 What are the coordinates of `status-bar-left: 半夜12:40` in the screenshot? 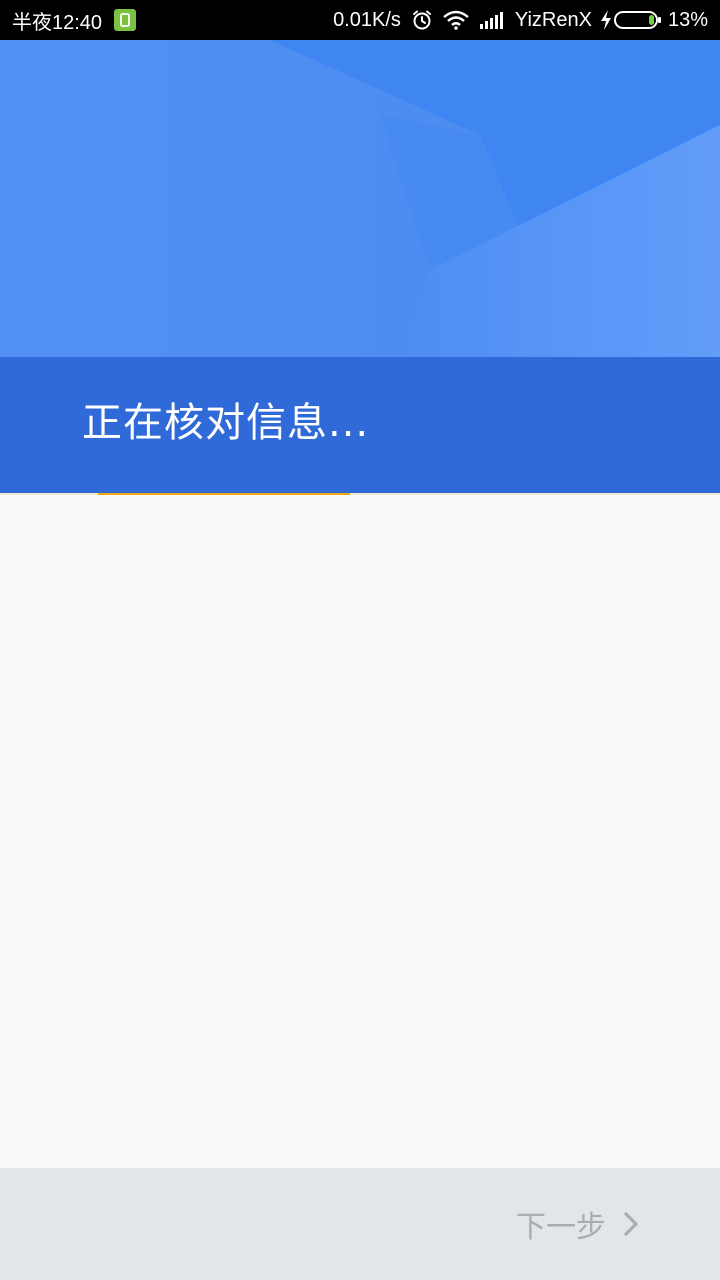 It's located at (74, 20).